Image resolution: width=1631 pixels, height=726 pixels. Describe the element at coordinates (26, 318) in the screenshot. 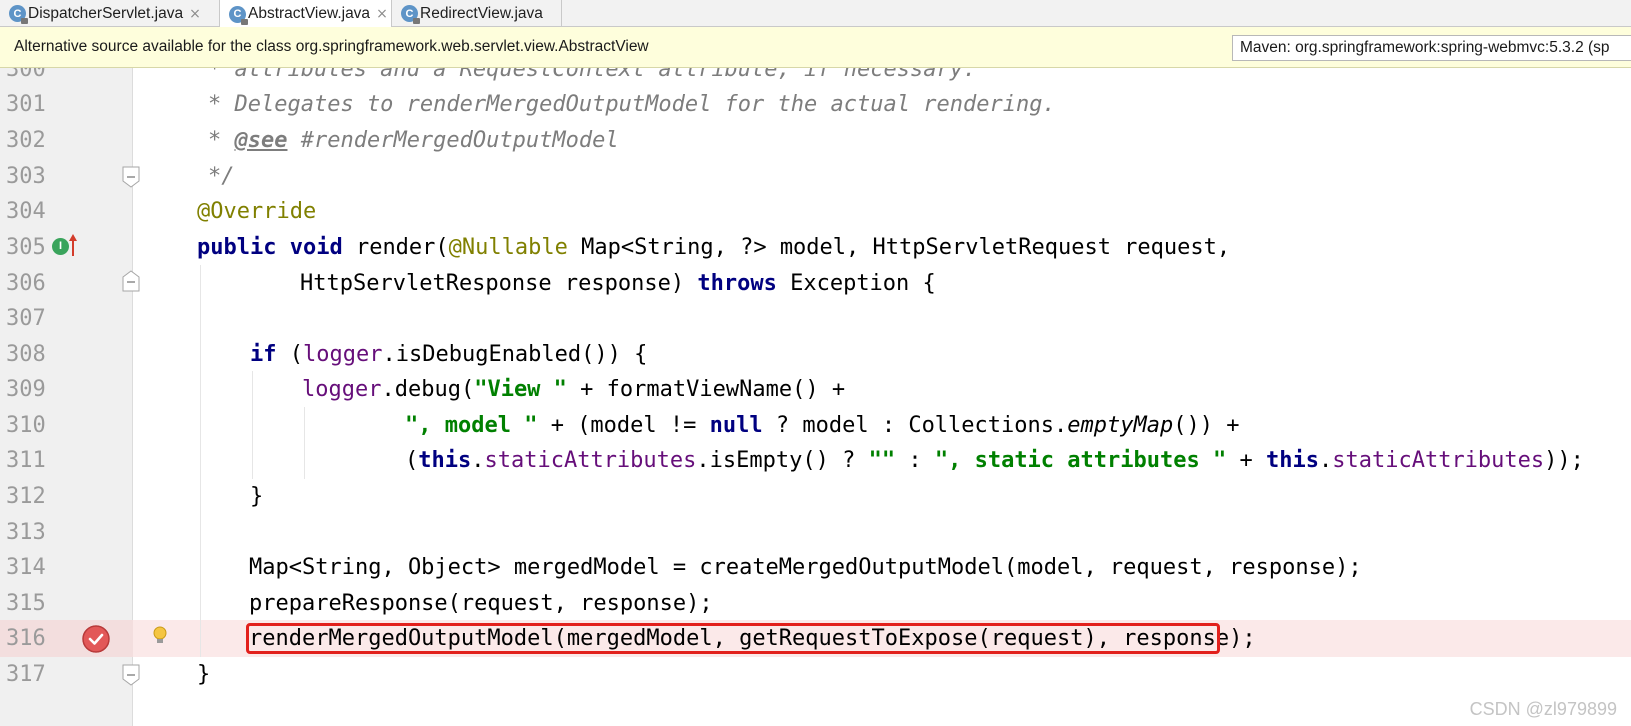

I see `line-number: 307` at that location.